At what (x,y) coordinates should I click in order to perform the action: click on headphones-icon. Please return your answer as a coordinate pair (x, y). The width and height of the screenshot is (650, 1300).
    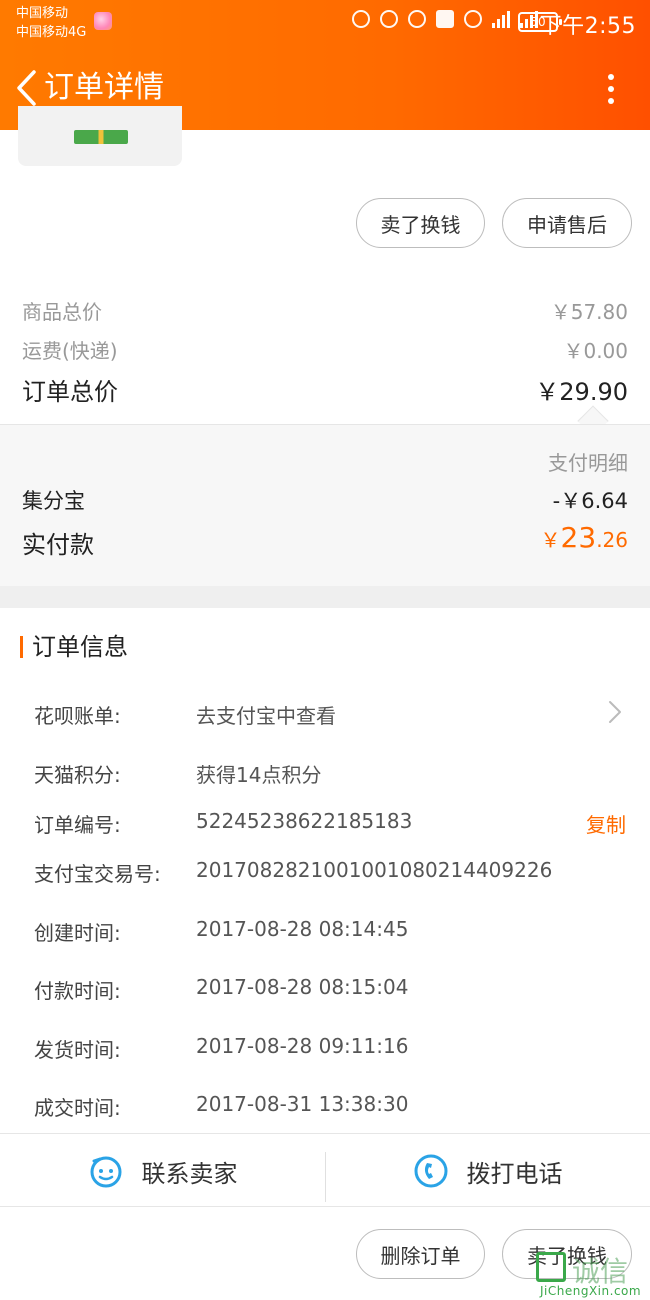
    Looking at the image, I should click on (361, 19).